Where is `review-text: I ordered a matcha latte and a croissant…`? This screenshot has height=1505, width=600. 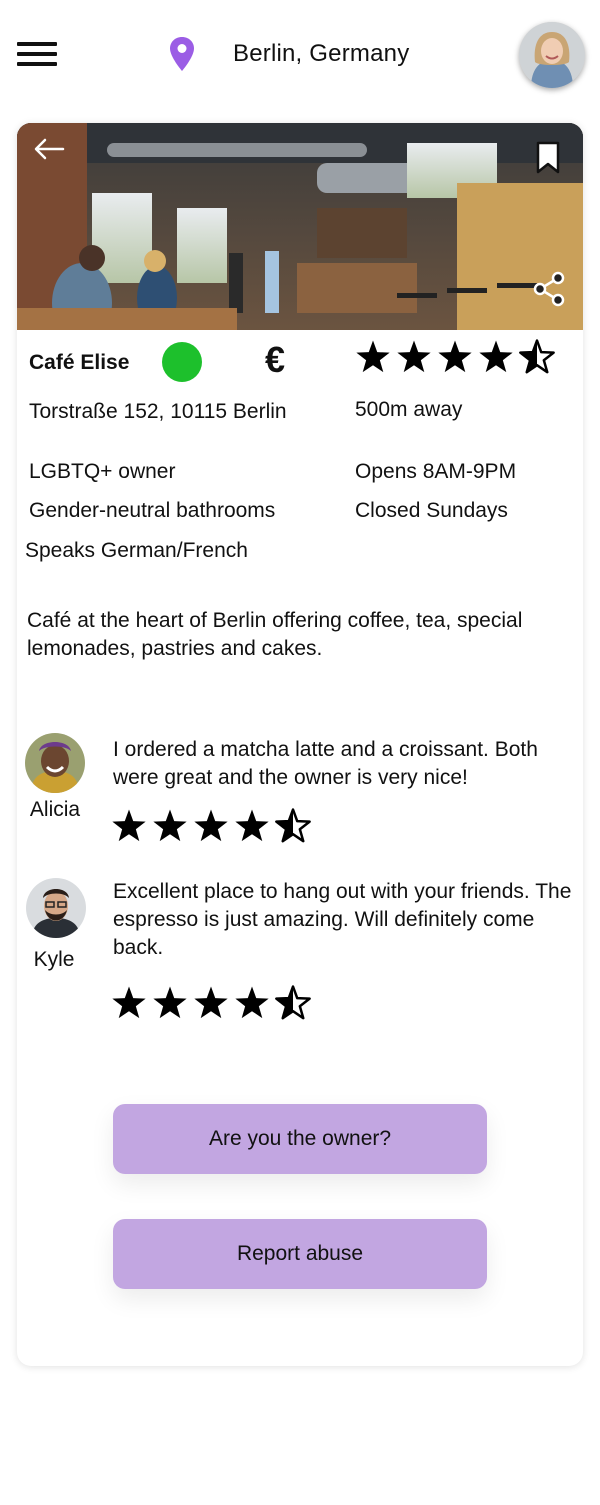
review-text: I ordered a matcha latte and a croissant… is located at coordinates (325, 763).